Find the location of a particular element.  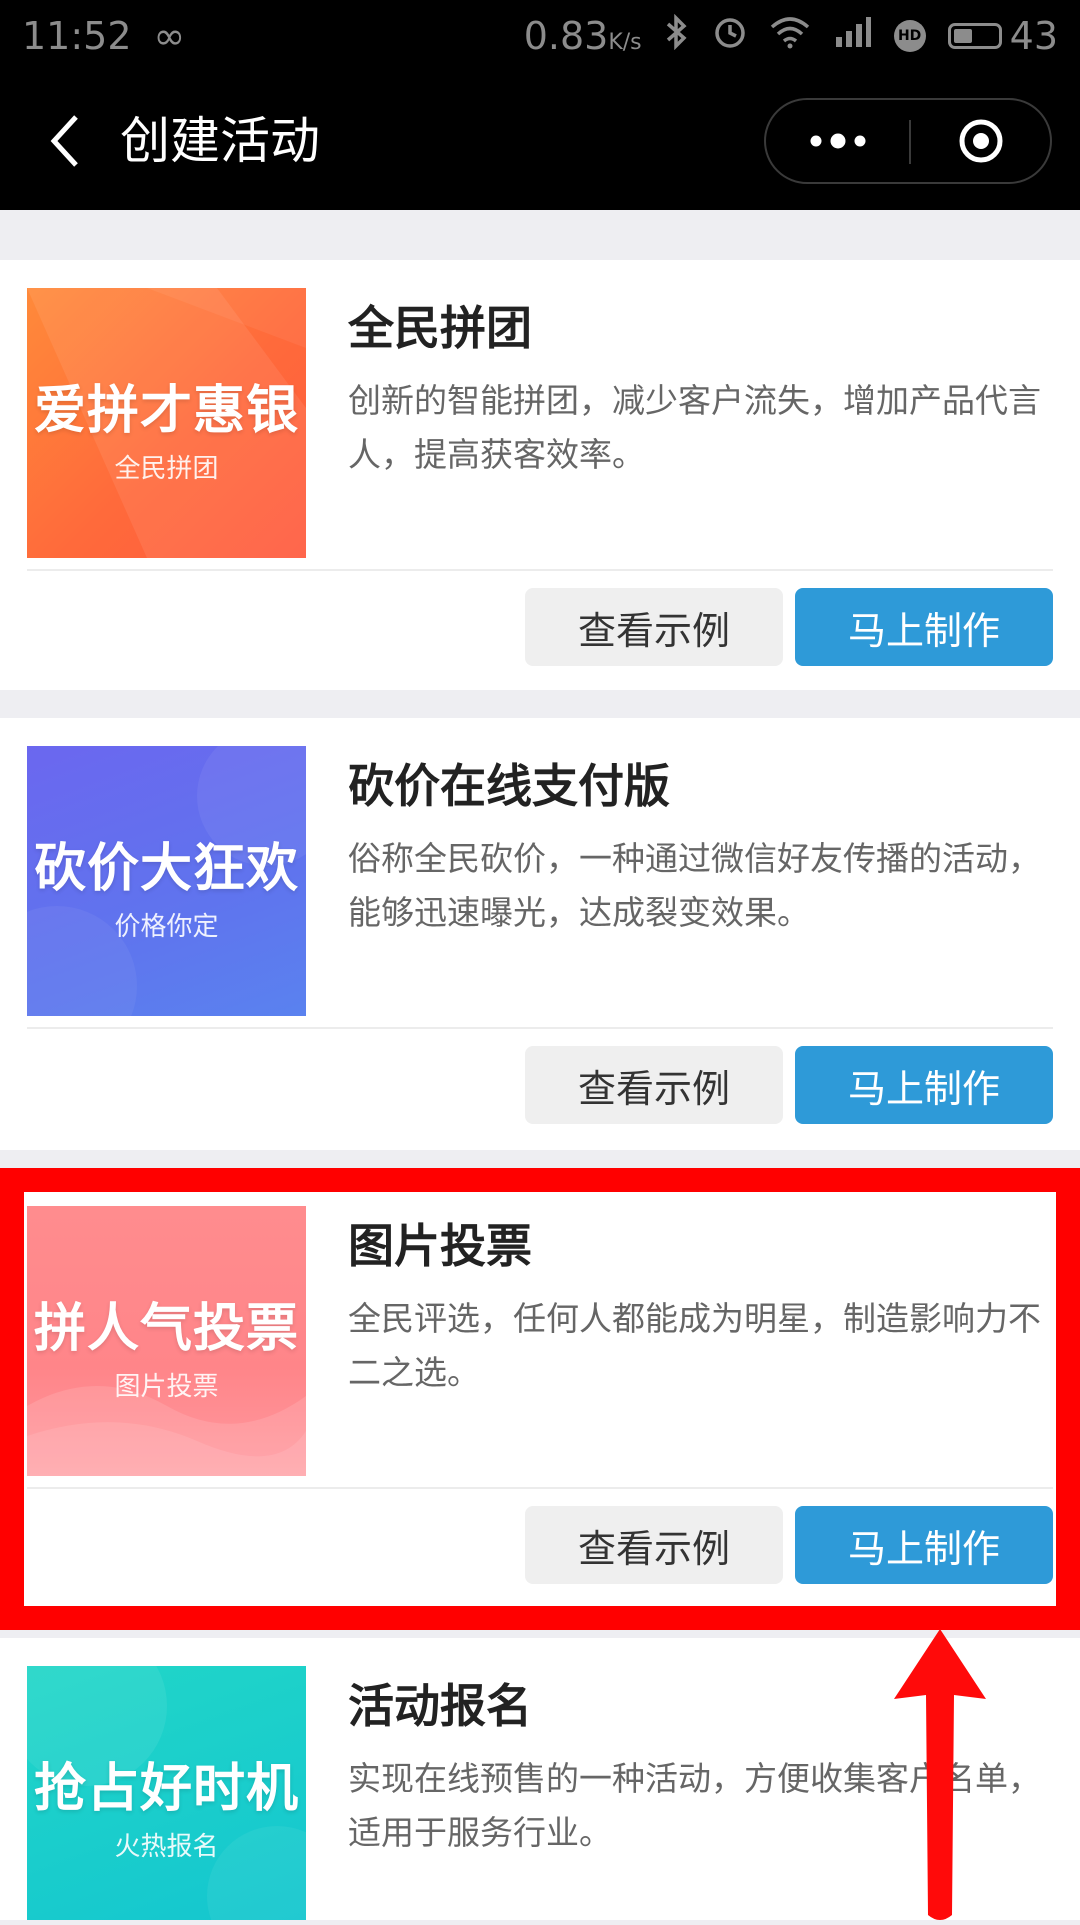

activity-thumbnail: 抢占好时机 火热报名 is located at coordinates (166, 1793).